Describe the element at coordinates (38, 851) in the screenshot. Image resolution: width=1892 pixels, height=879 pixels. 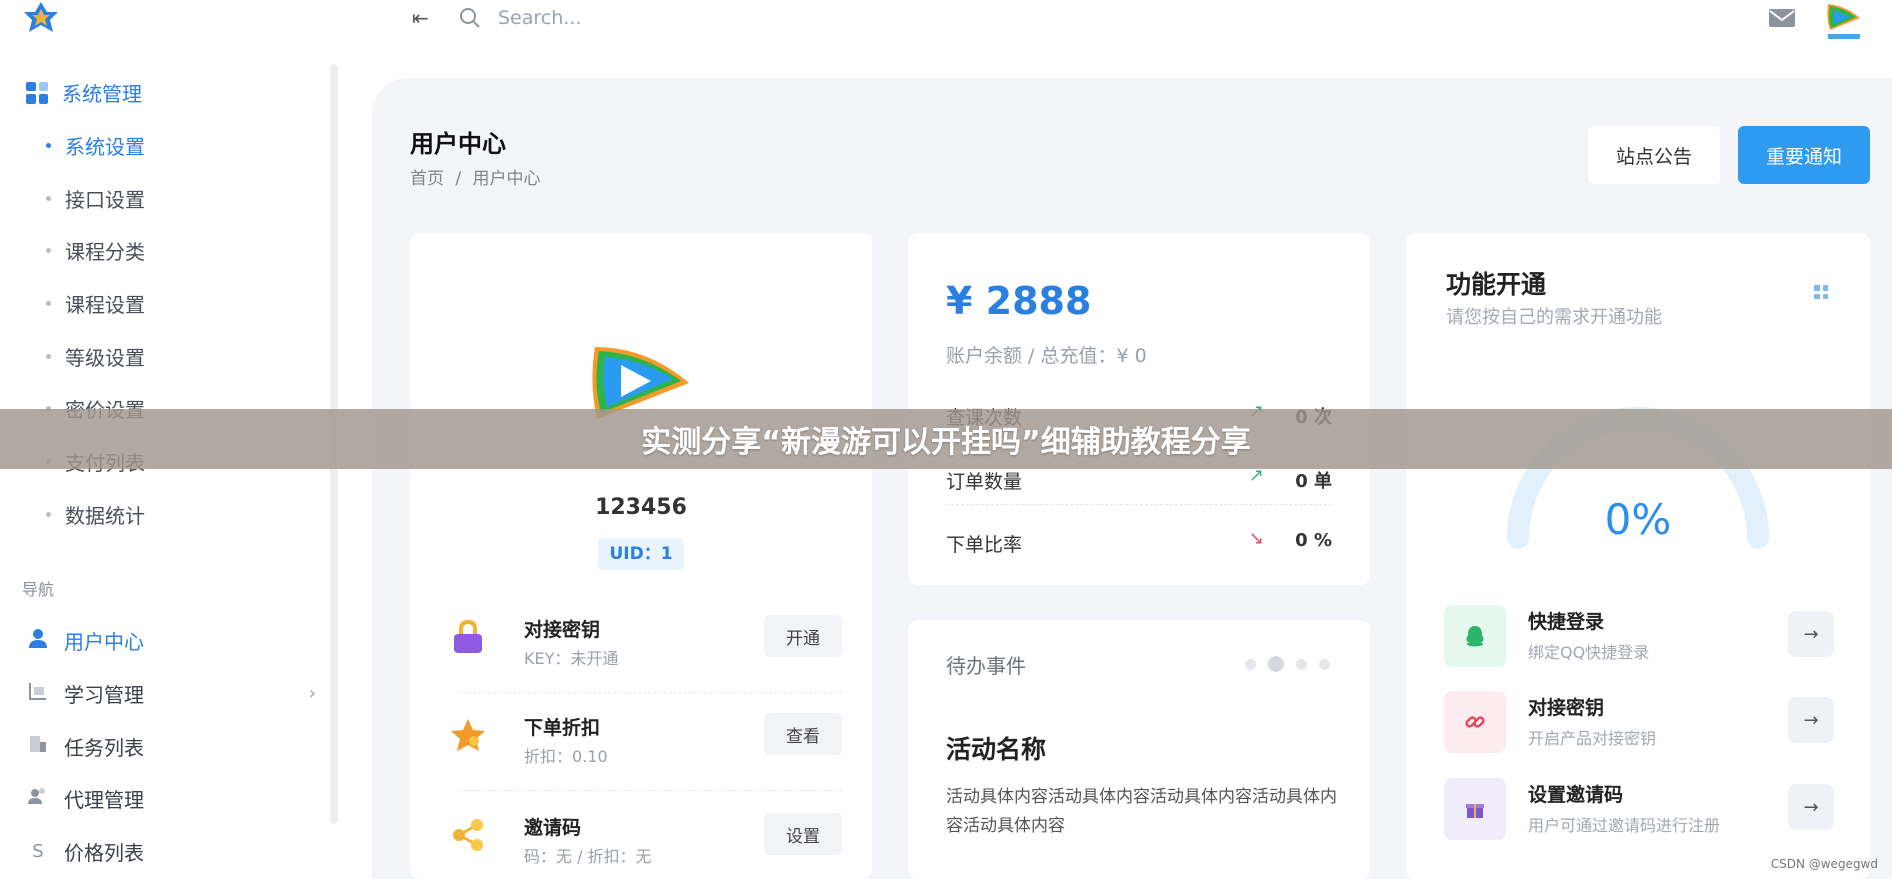
I see `price-icon: S` at that location.